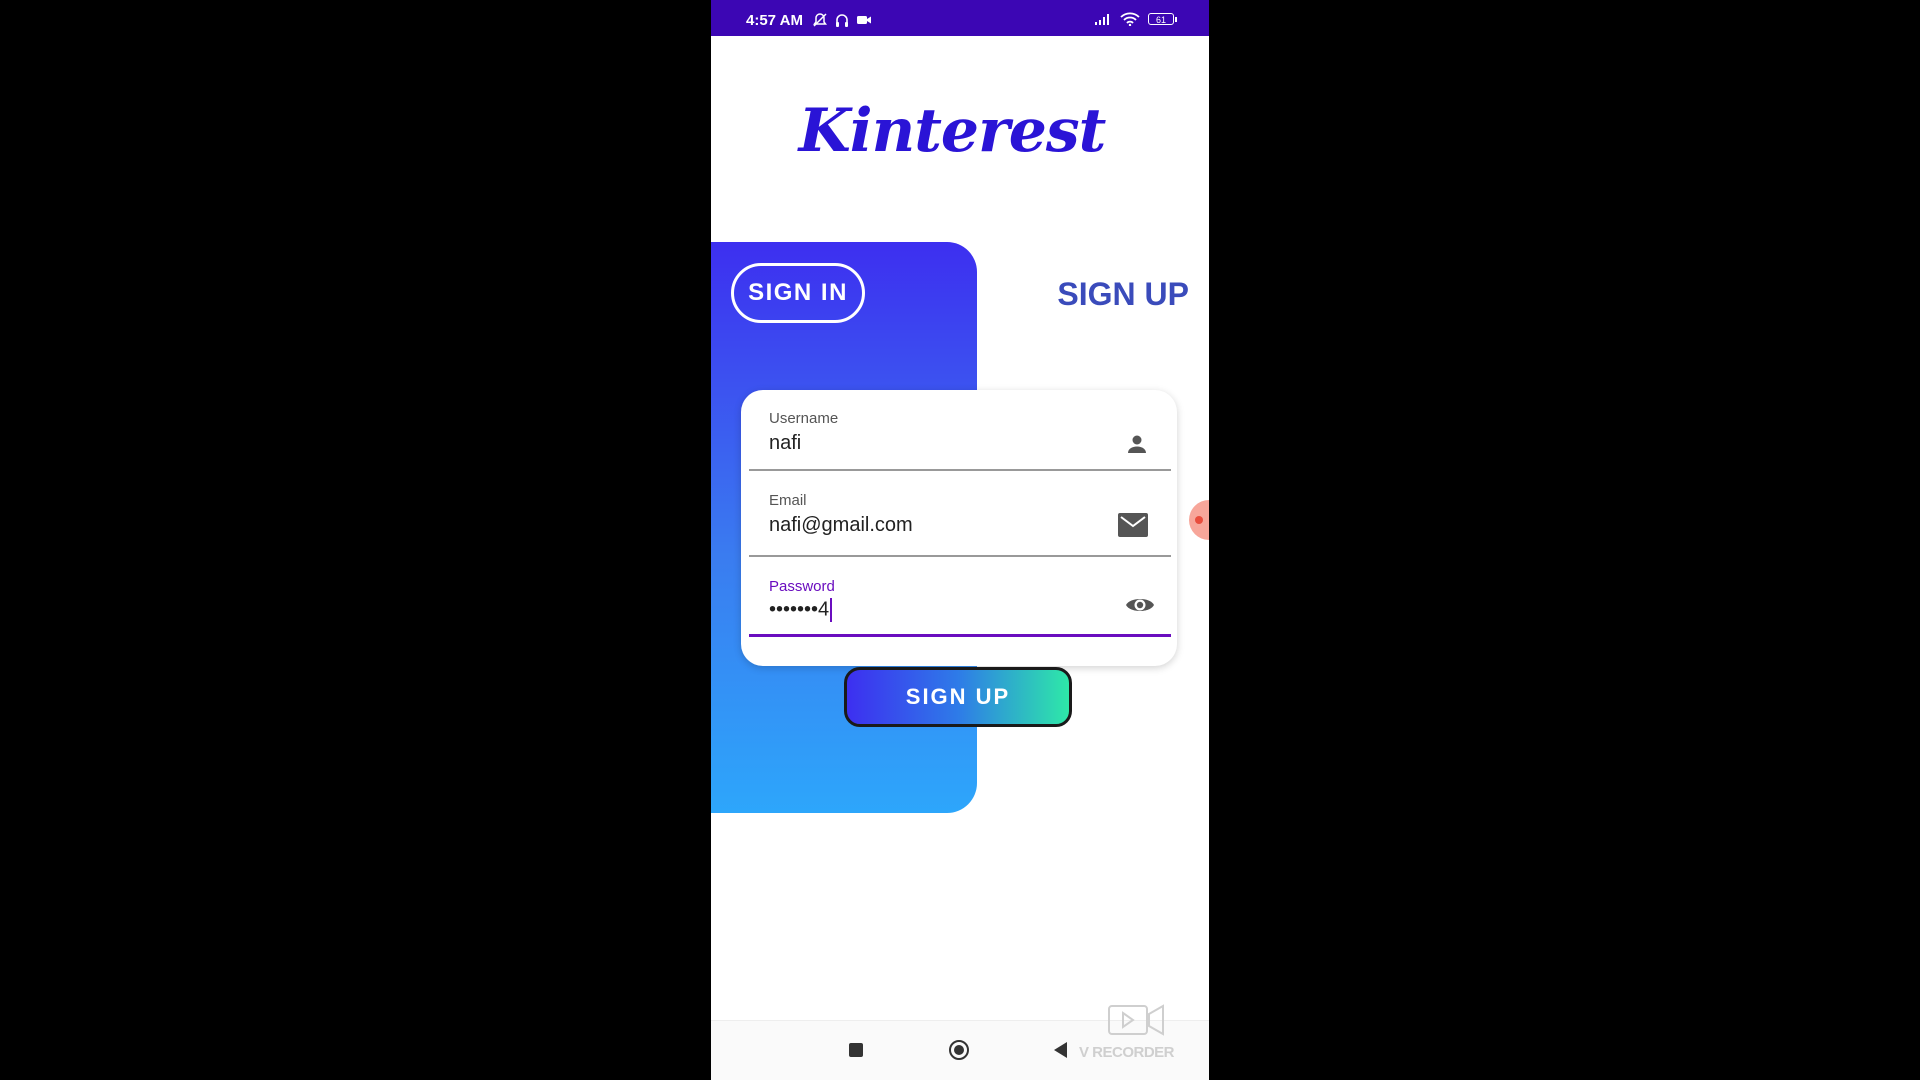  What do you see at coordinates (1136, 1020) in the screenshot?
I see `recorder-watermark-icon` at bounding box center [1136, 1020].